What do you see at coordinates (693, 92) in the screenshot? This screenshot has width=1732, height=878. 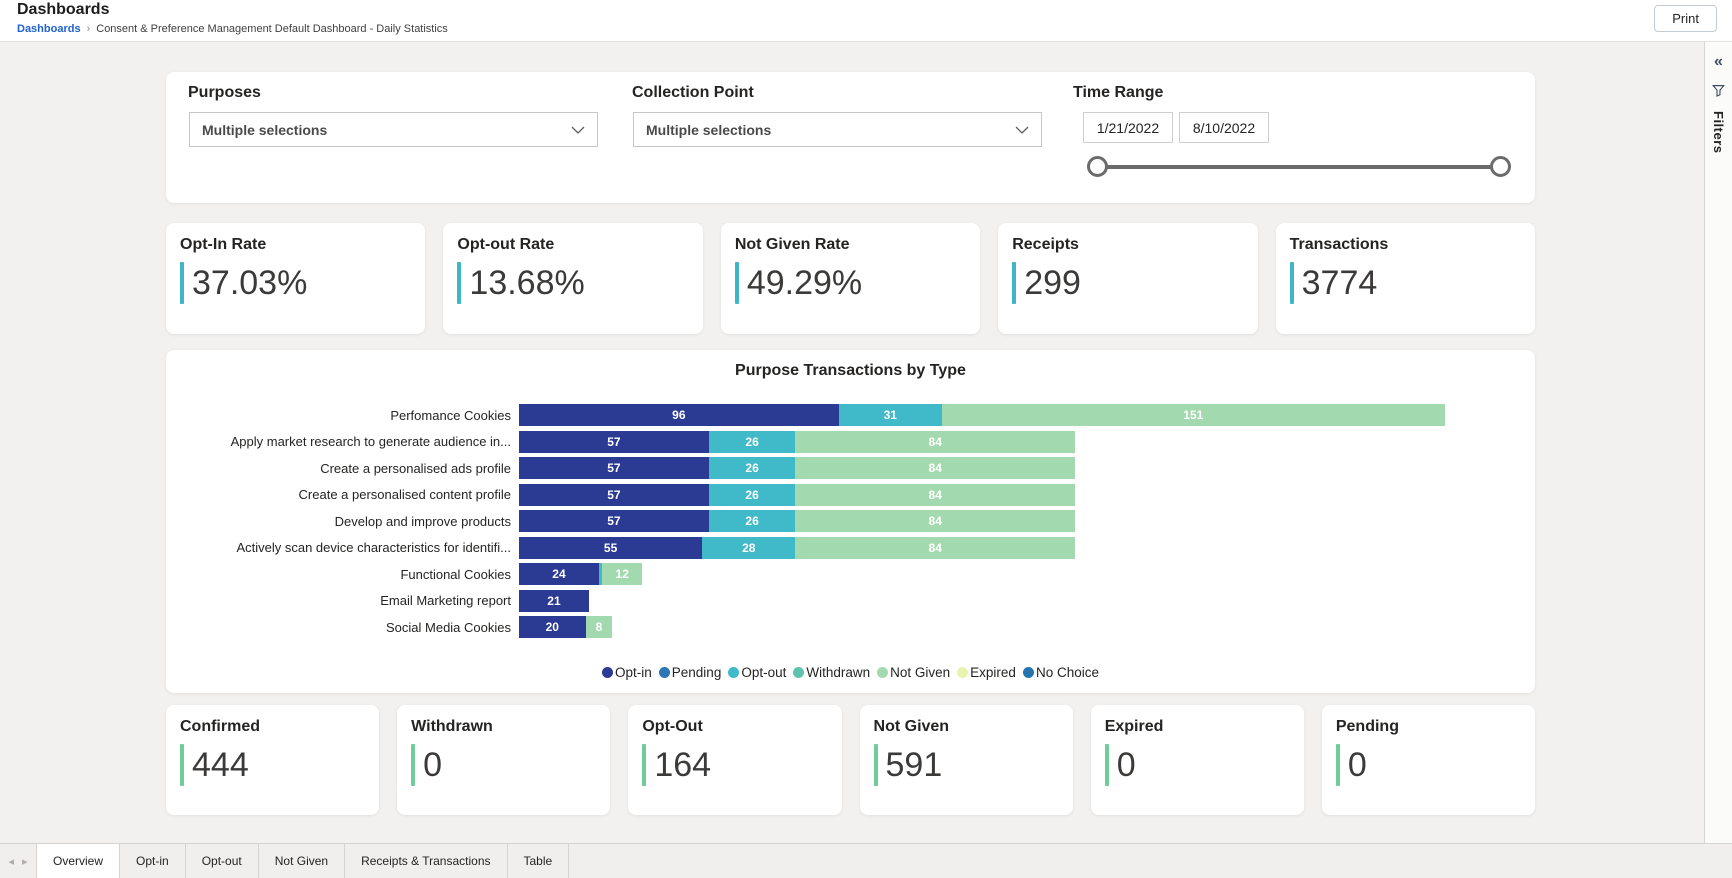 I see `collection-point-label: Collection Point` at bounding box center [693, 92].